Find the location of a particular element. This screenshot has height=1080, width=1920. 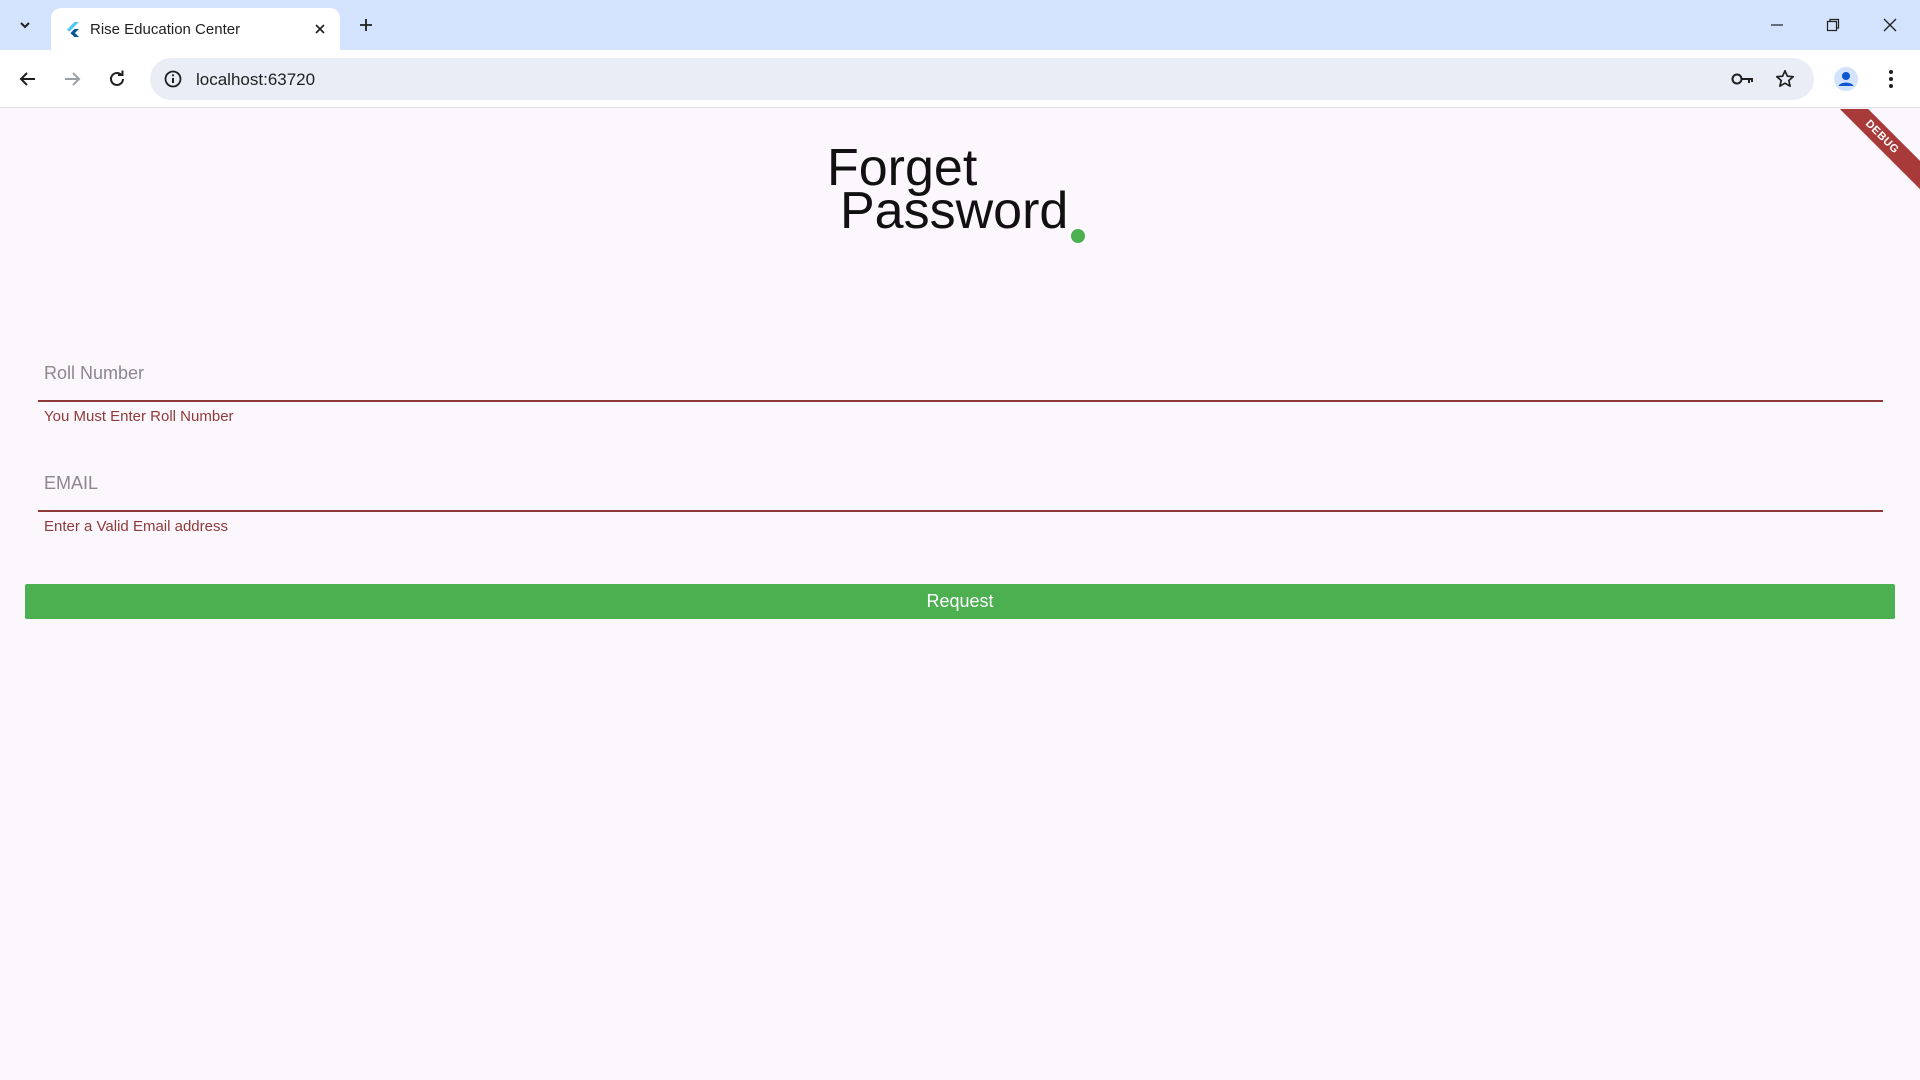

browser-menu-button is located at coordinates (1891, 79).